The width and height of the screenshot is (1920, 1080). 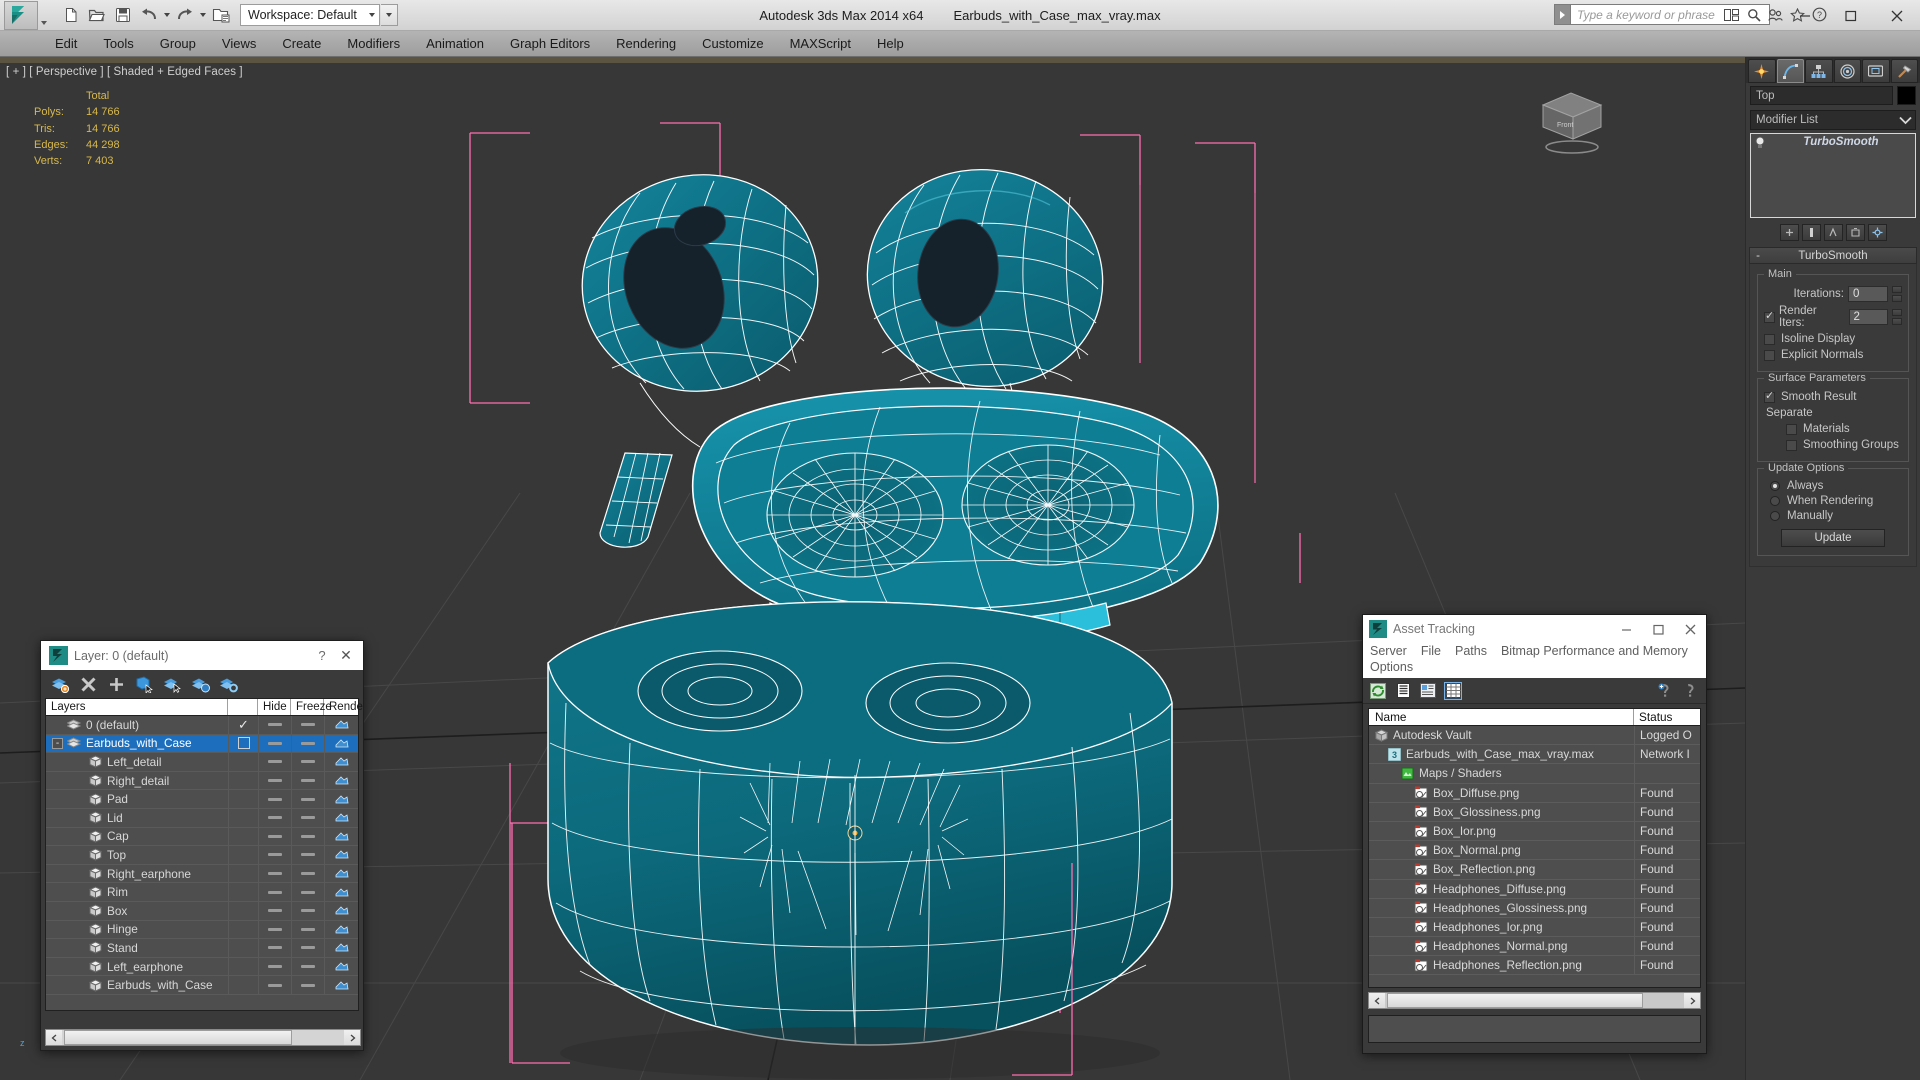 I want to click on layer-row: Left_earphone, so click(x=202, y=967).